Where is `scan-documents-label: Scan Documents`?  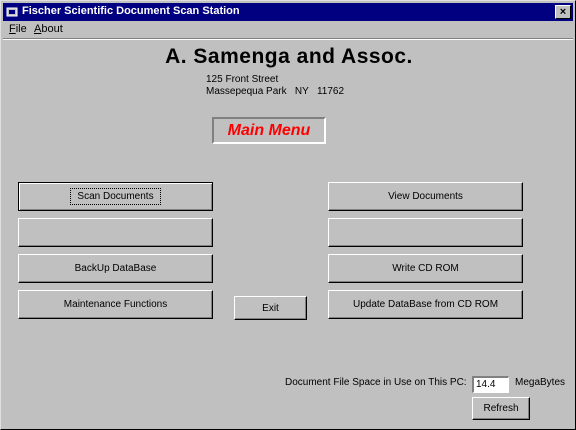
scan-documents-label: Scan Documents is located at coordinates (115, 196).